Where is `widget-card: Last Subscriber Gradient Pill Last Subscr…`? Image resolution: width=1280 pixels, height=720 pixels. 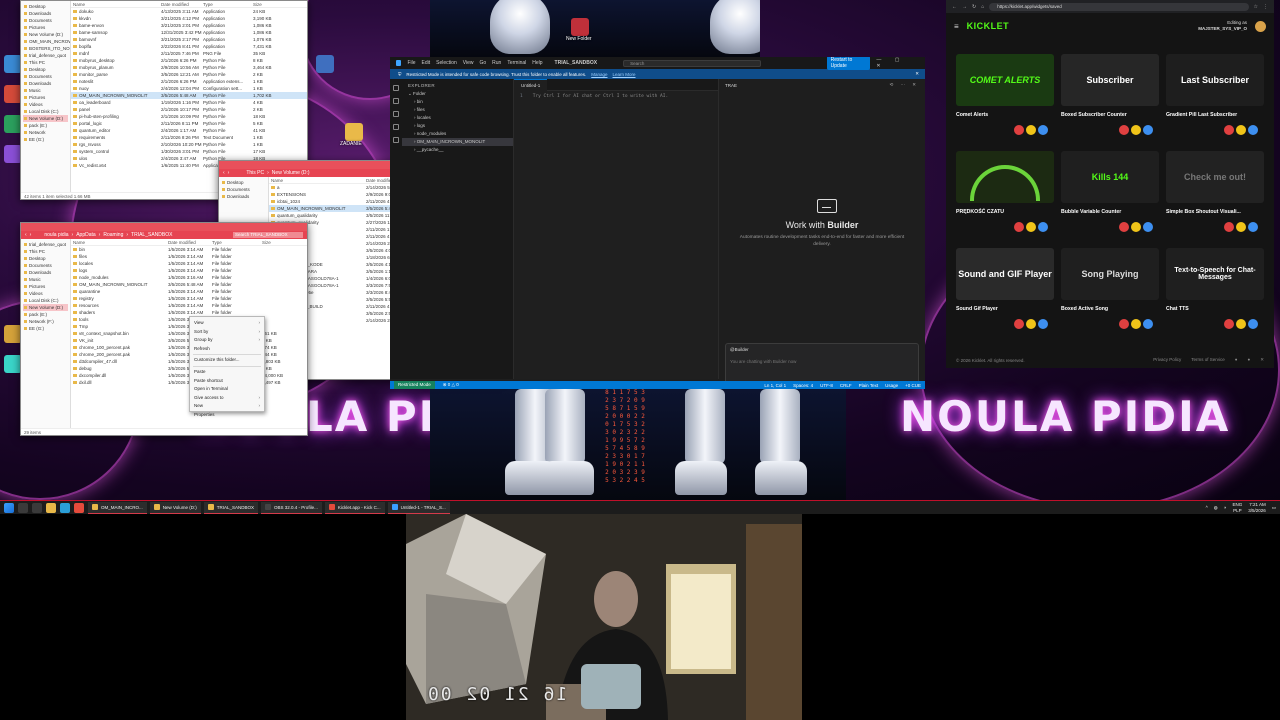 widget-card: Last Subscriber Gradient Pill Last Subscr… is located at coordinates (1215, 100).